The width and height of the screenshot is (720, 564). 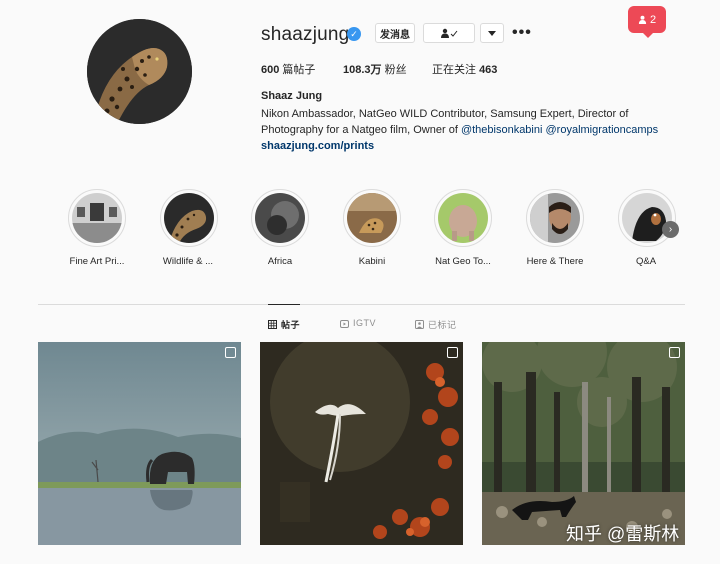 I want to click on highlight-fine-art-prints, so click(x=97, y=218).